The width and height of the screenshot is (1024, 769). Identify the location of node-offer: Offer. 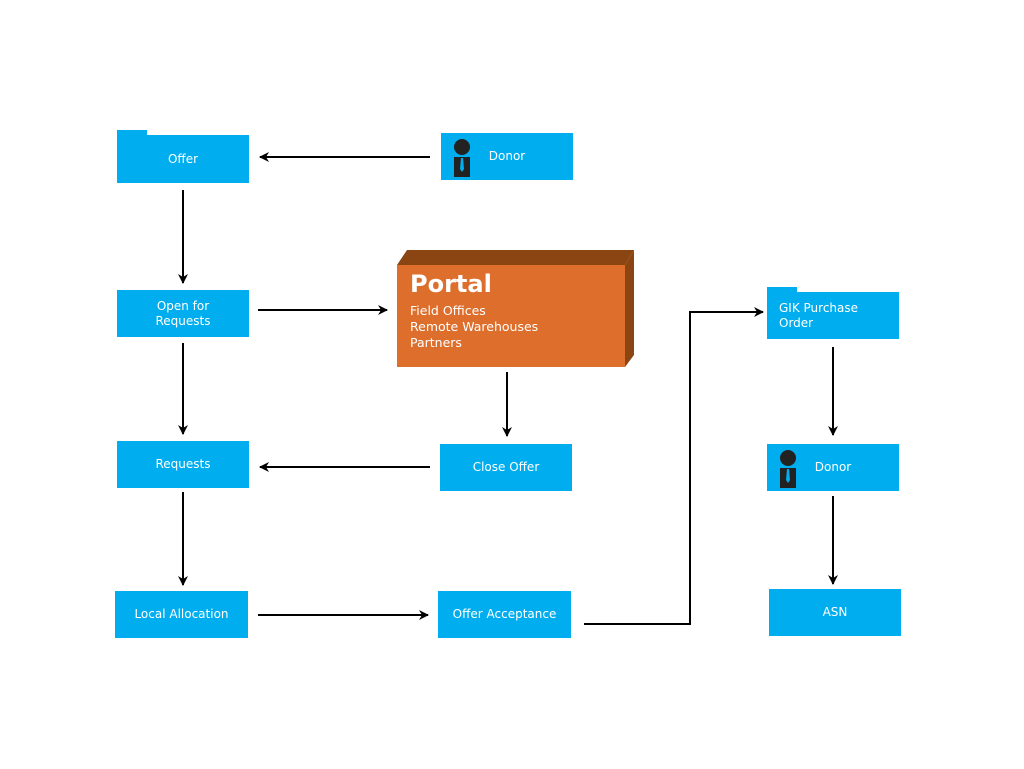
(183, 159).